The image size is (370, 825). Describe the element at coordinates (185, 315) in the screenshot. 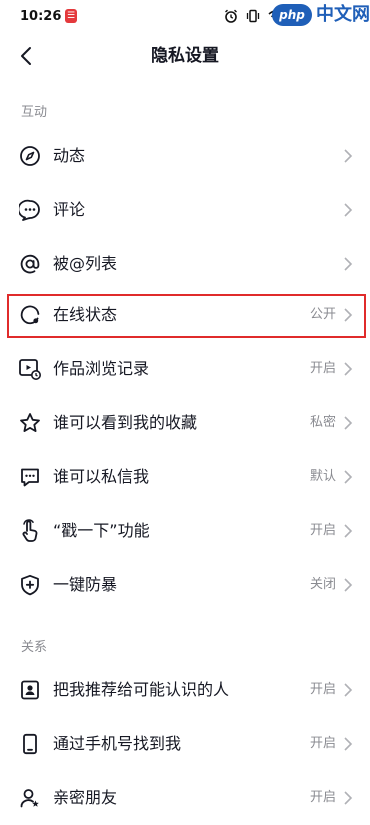

I see `row-online-status: 在线状态 公开` at that location.